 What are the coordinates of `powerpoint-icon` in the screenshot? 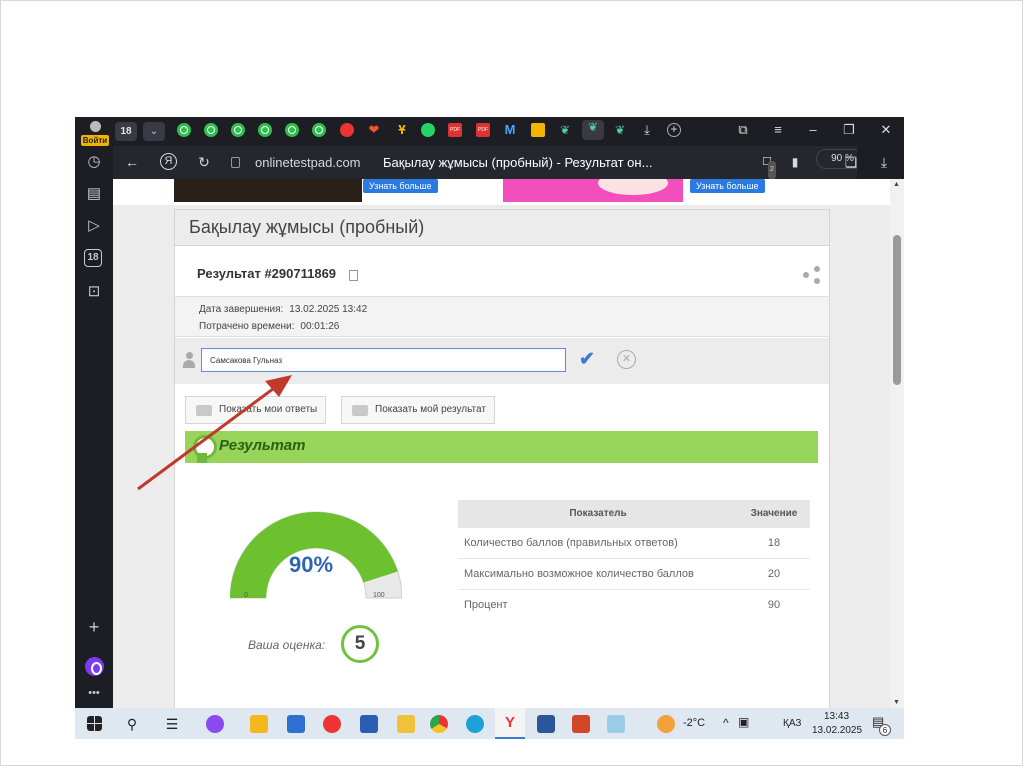 It's located at (581, 724).